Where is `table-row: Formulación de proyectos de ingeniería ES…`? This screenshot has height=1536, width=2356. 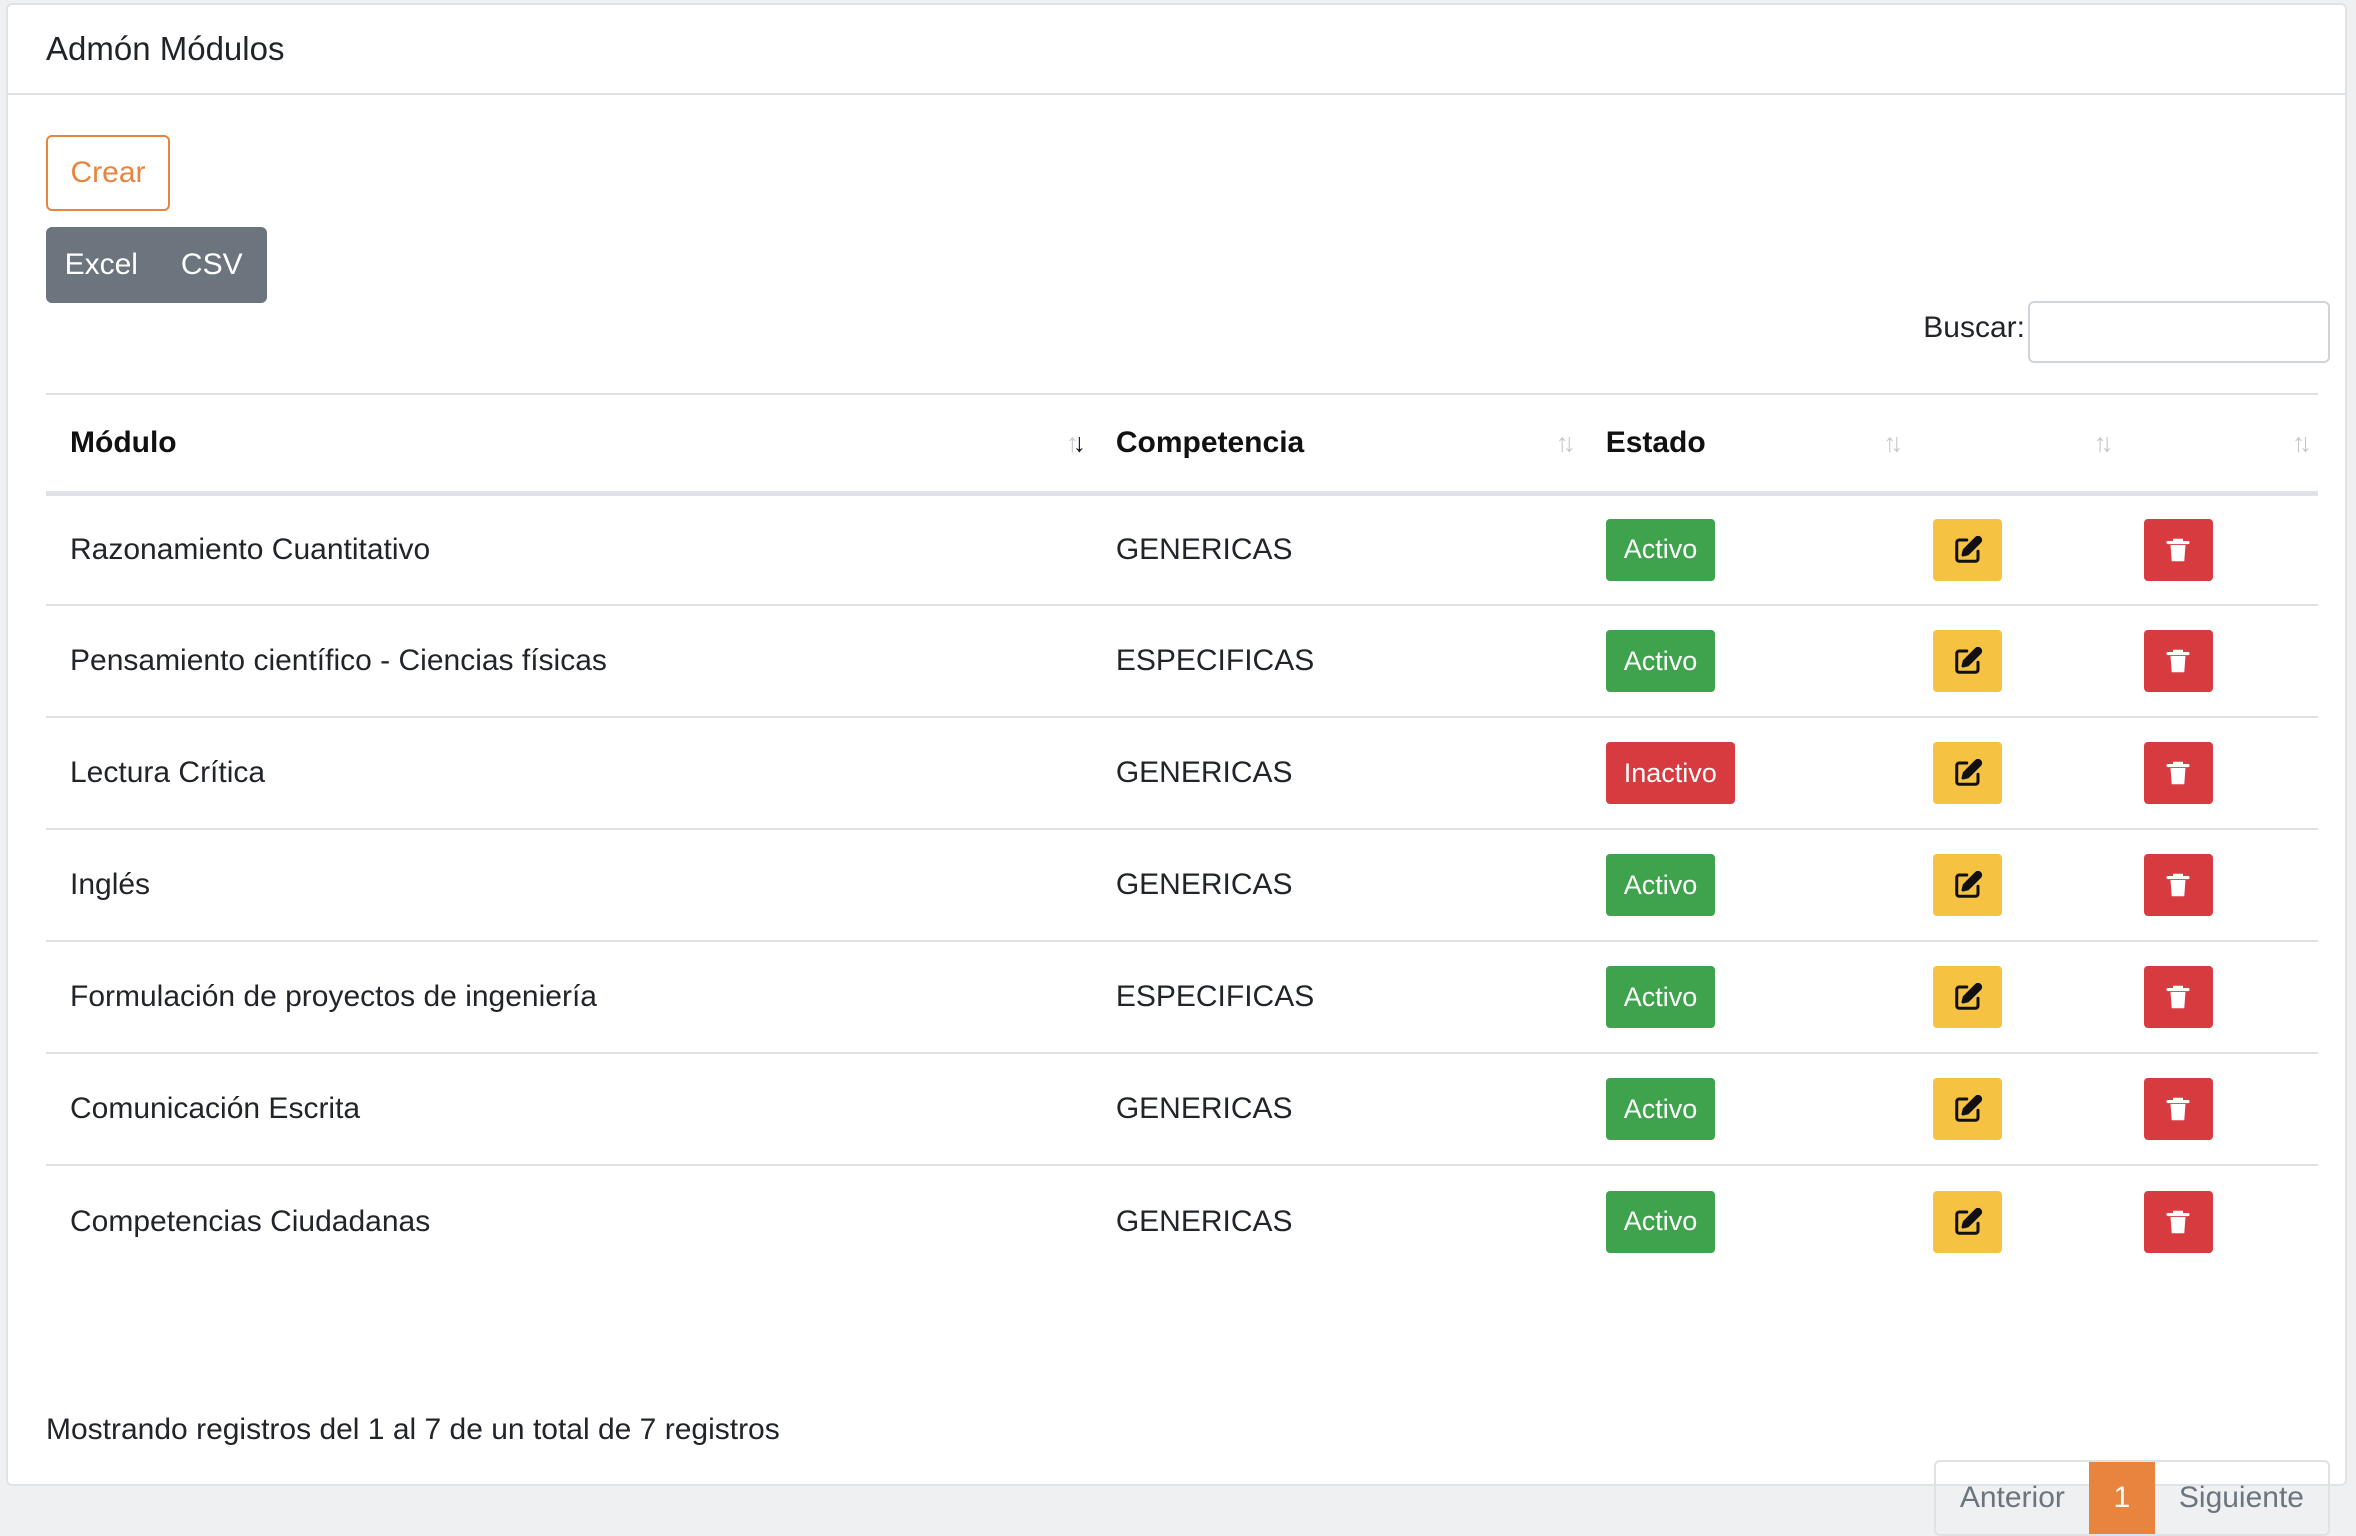 table-row: Formulación de proyectos de ingeniería ES… is located at coordinates (1182, 997).